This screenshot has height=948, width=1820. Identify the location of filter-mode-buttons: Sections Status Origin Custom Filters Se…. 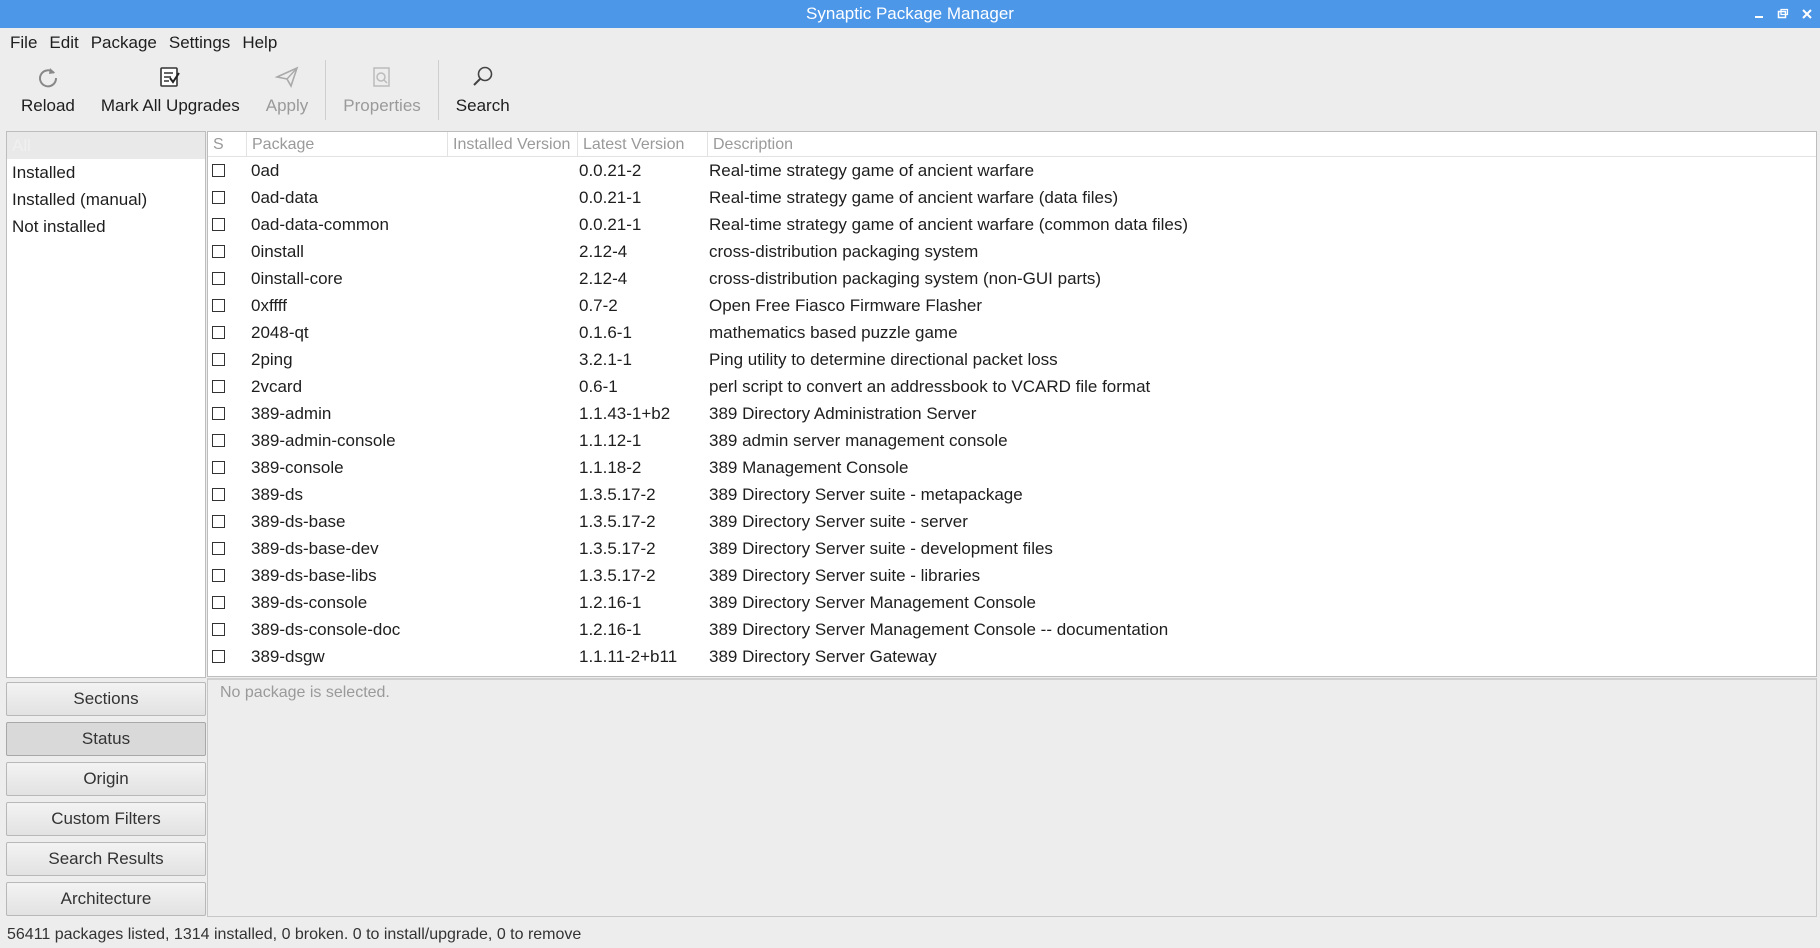
(106, 802).